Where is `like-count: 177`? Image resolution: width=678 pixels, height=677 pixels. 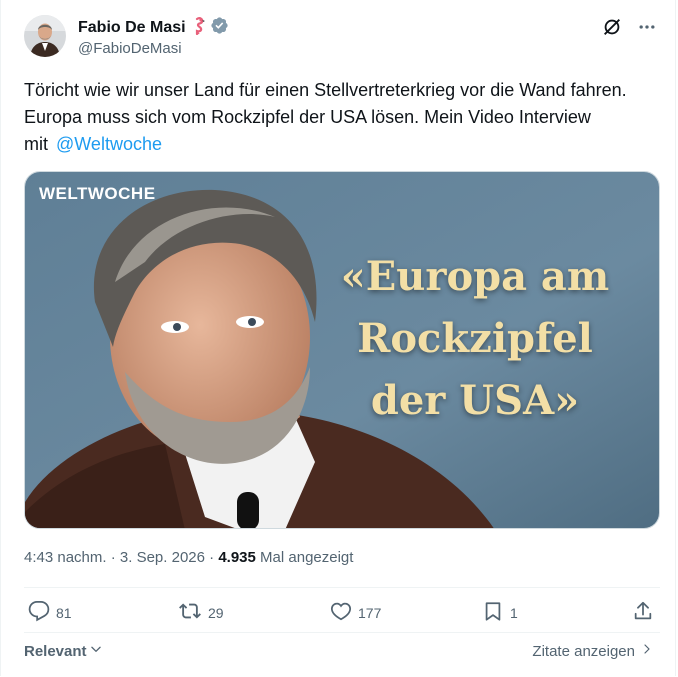
like-count: 177 is located at coordinates (370, 612).